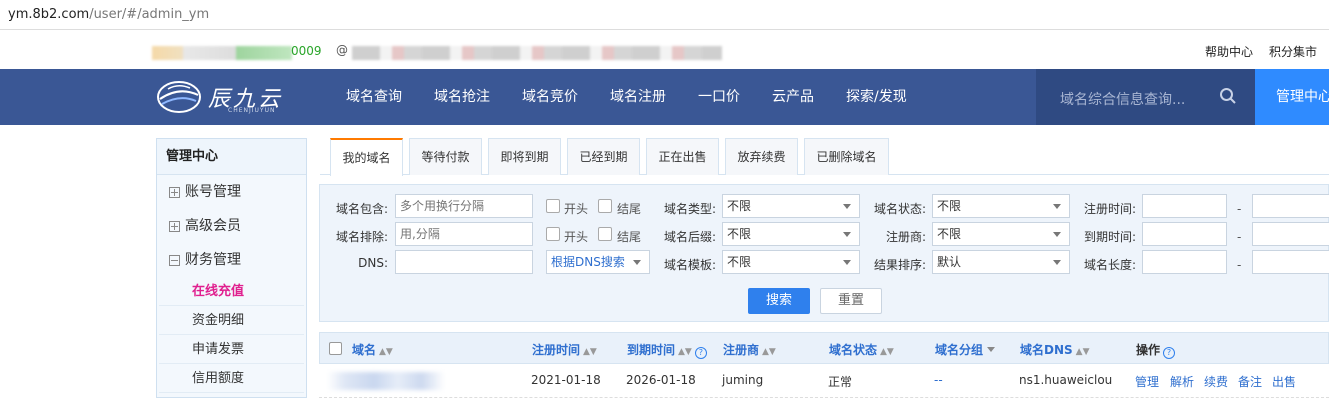 This screenshot has height=398, width=1329. I want to click on sidebar-item-fund-details: 资金明细, so click(231, 320).